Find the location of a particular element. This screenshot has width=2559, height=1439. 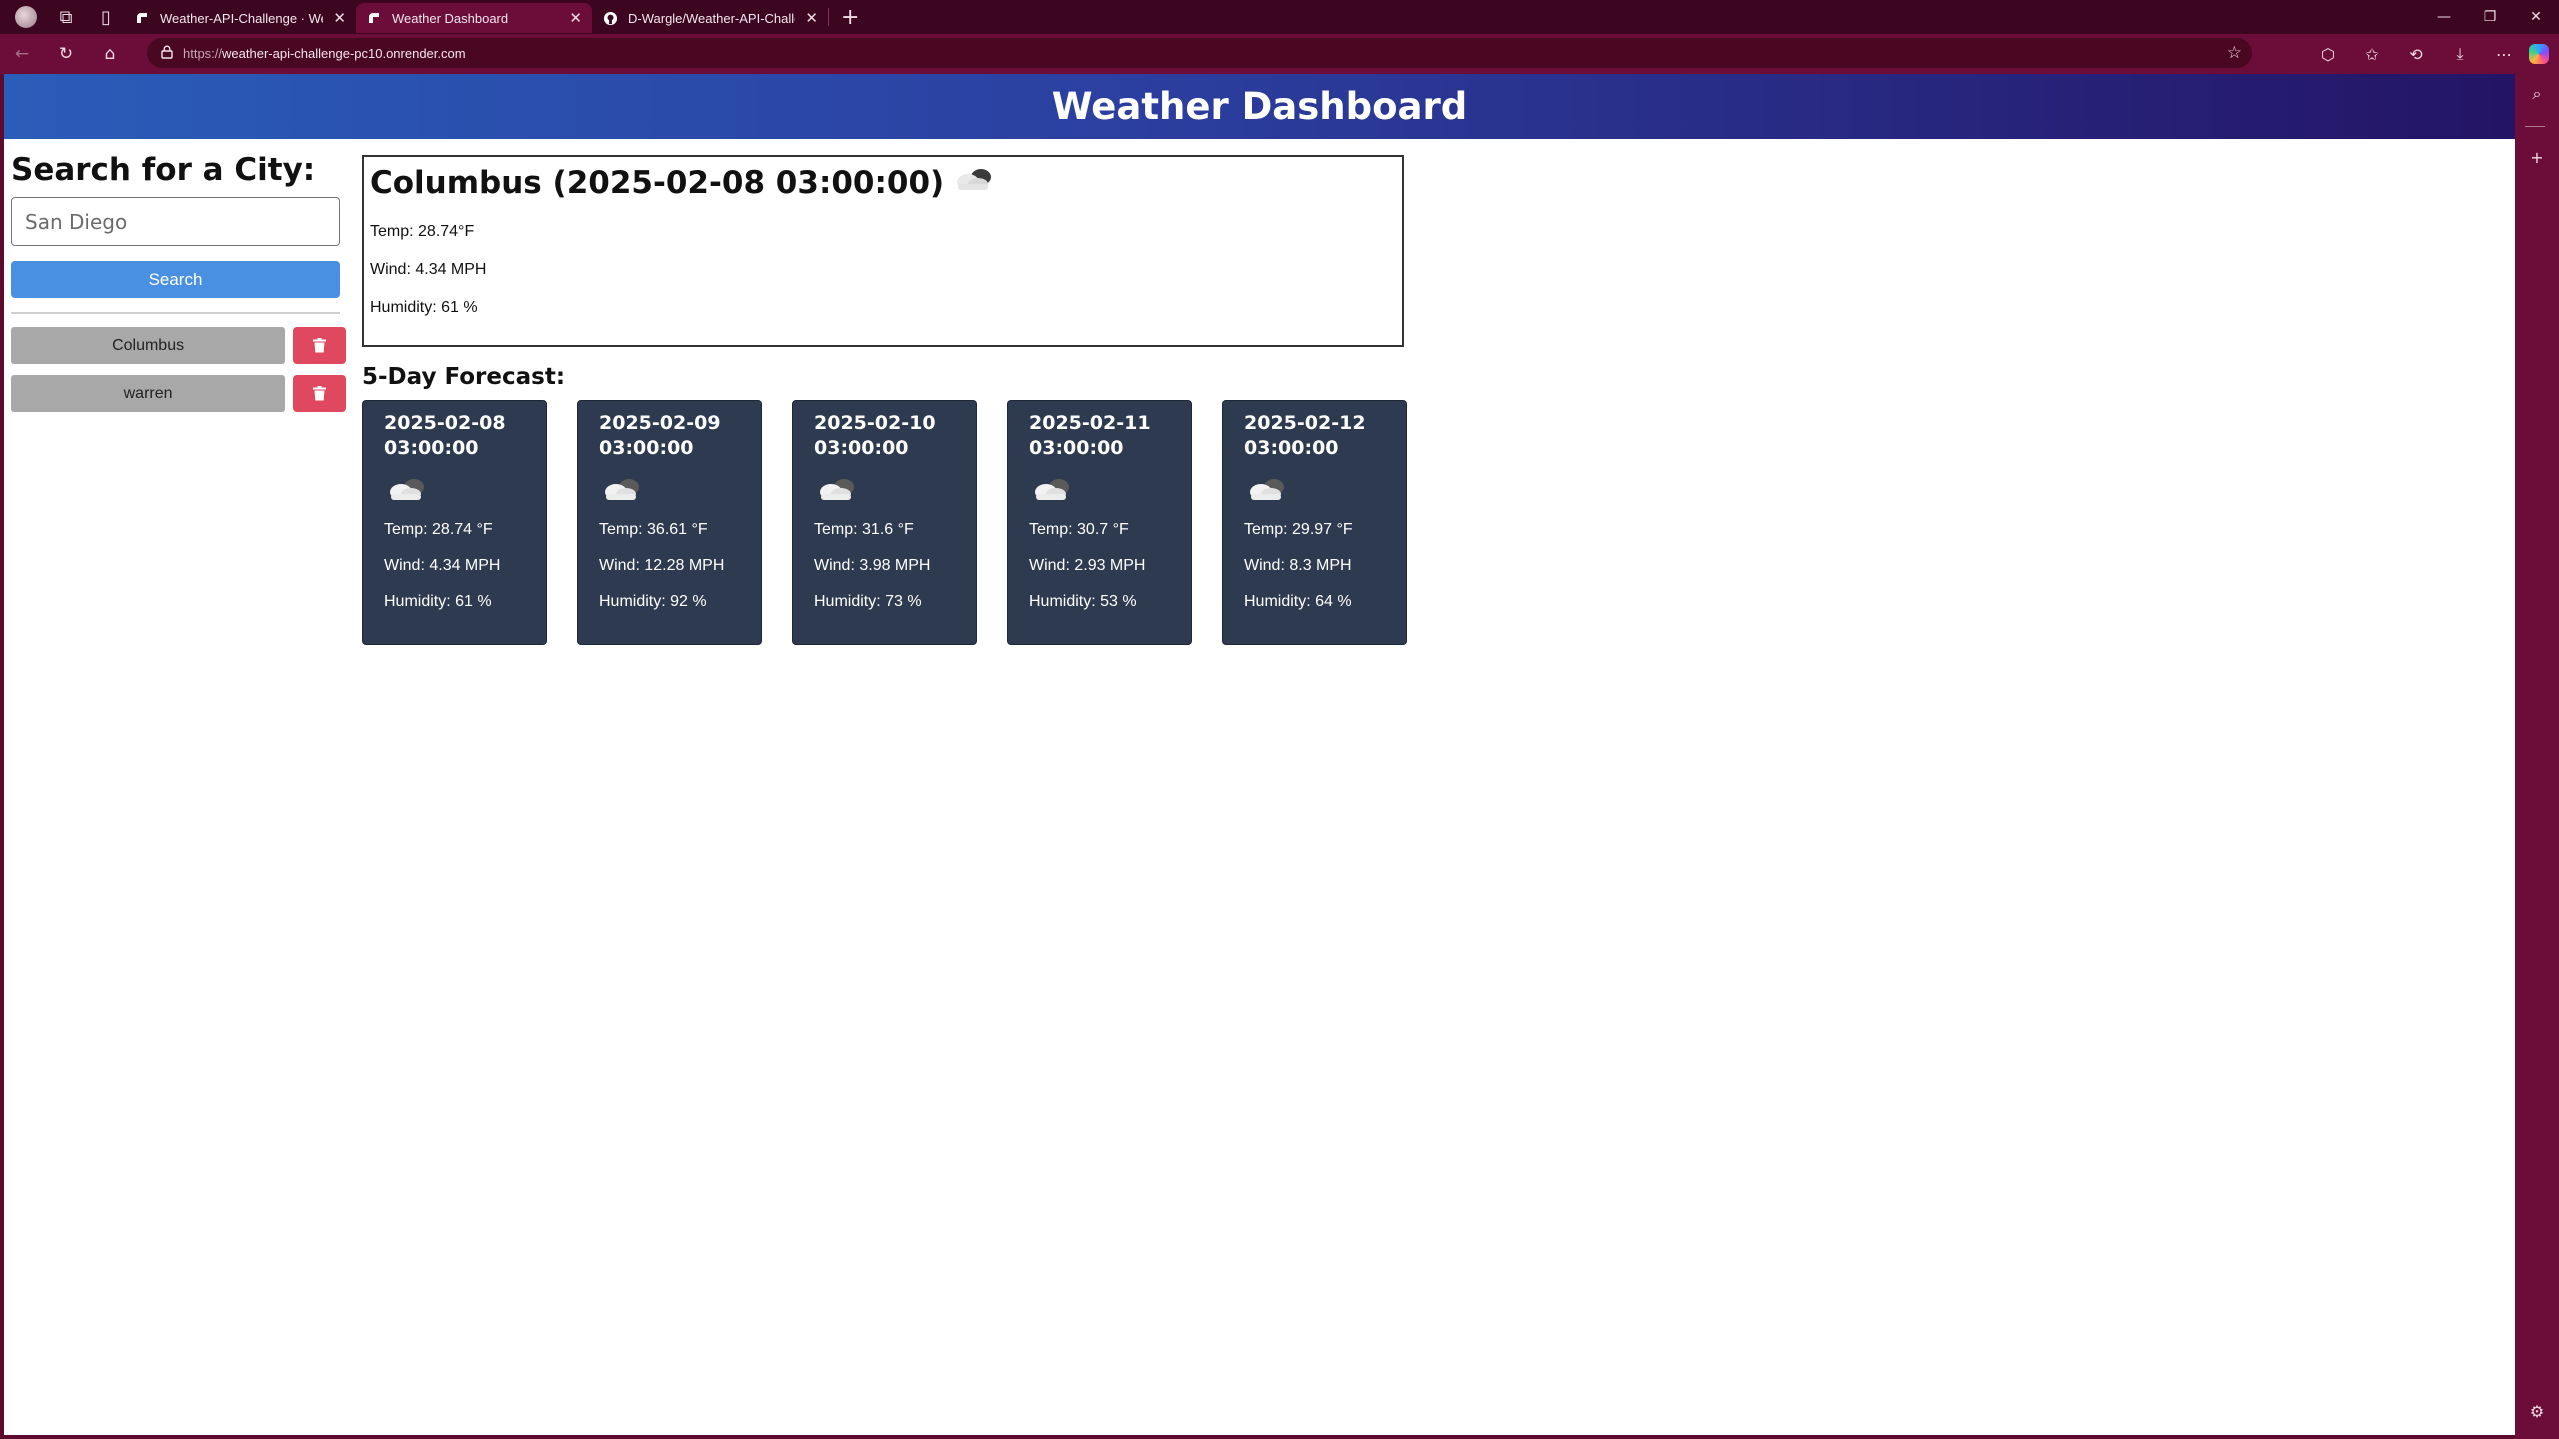

current-temp: Temp: 28.74°F is located at coordinates (422, 231).